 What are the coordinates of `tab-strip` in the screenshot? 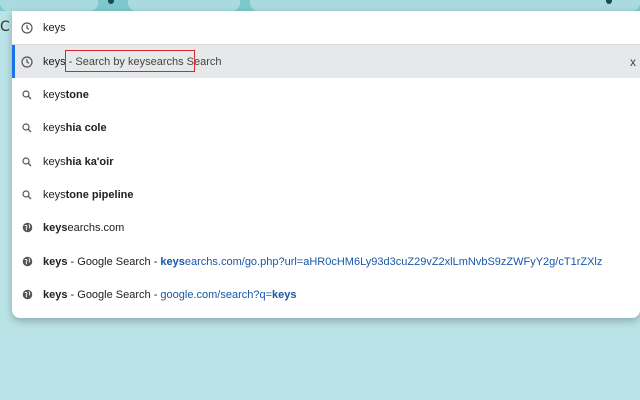 It's located at (320, 5).